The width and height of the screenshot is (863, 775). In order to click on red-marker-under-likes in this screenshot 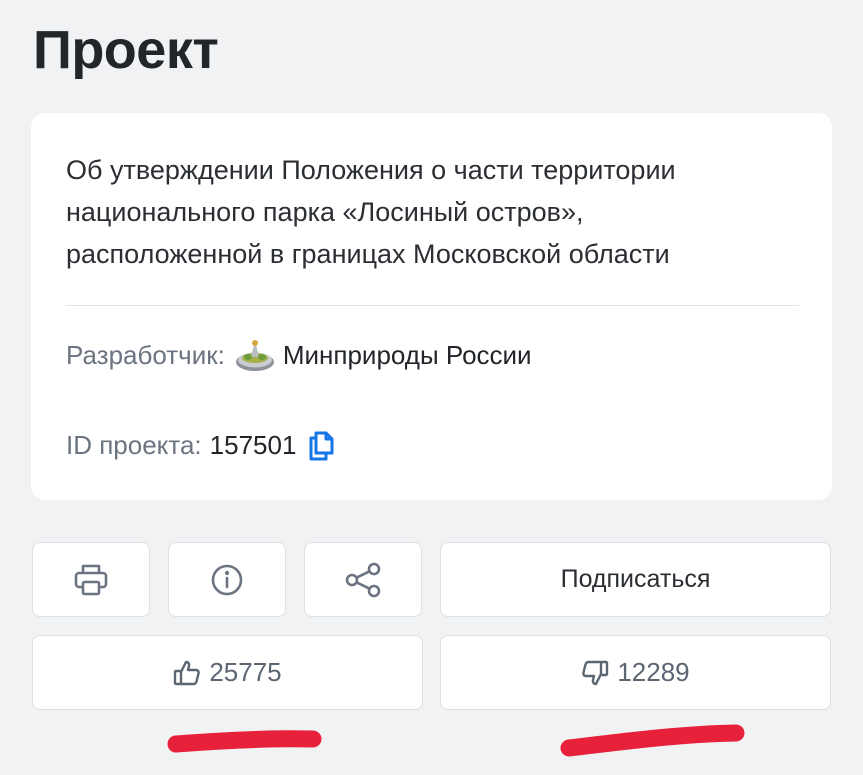, I will do `click(244, 741)`.